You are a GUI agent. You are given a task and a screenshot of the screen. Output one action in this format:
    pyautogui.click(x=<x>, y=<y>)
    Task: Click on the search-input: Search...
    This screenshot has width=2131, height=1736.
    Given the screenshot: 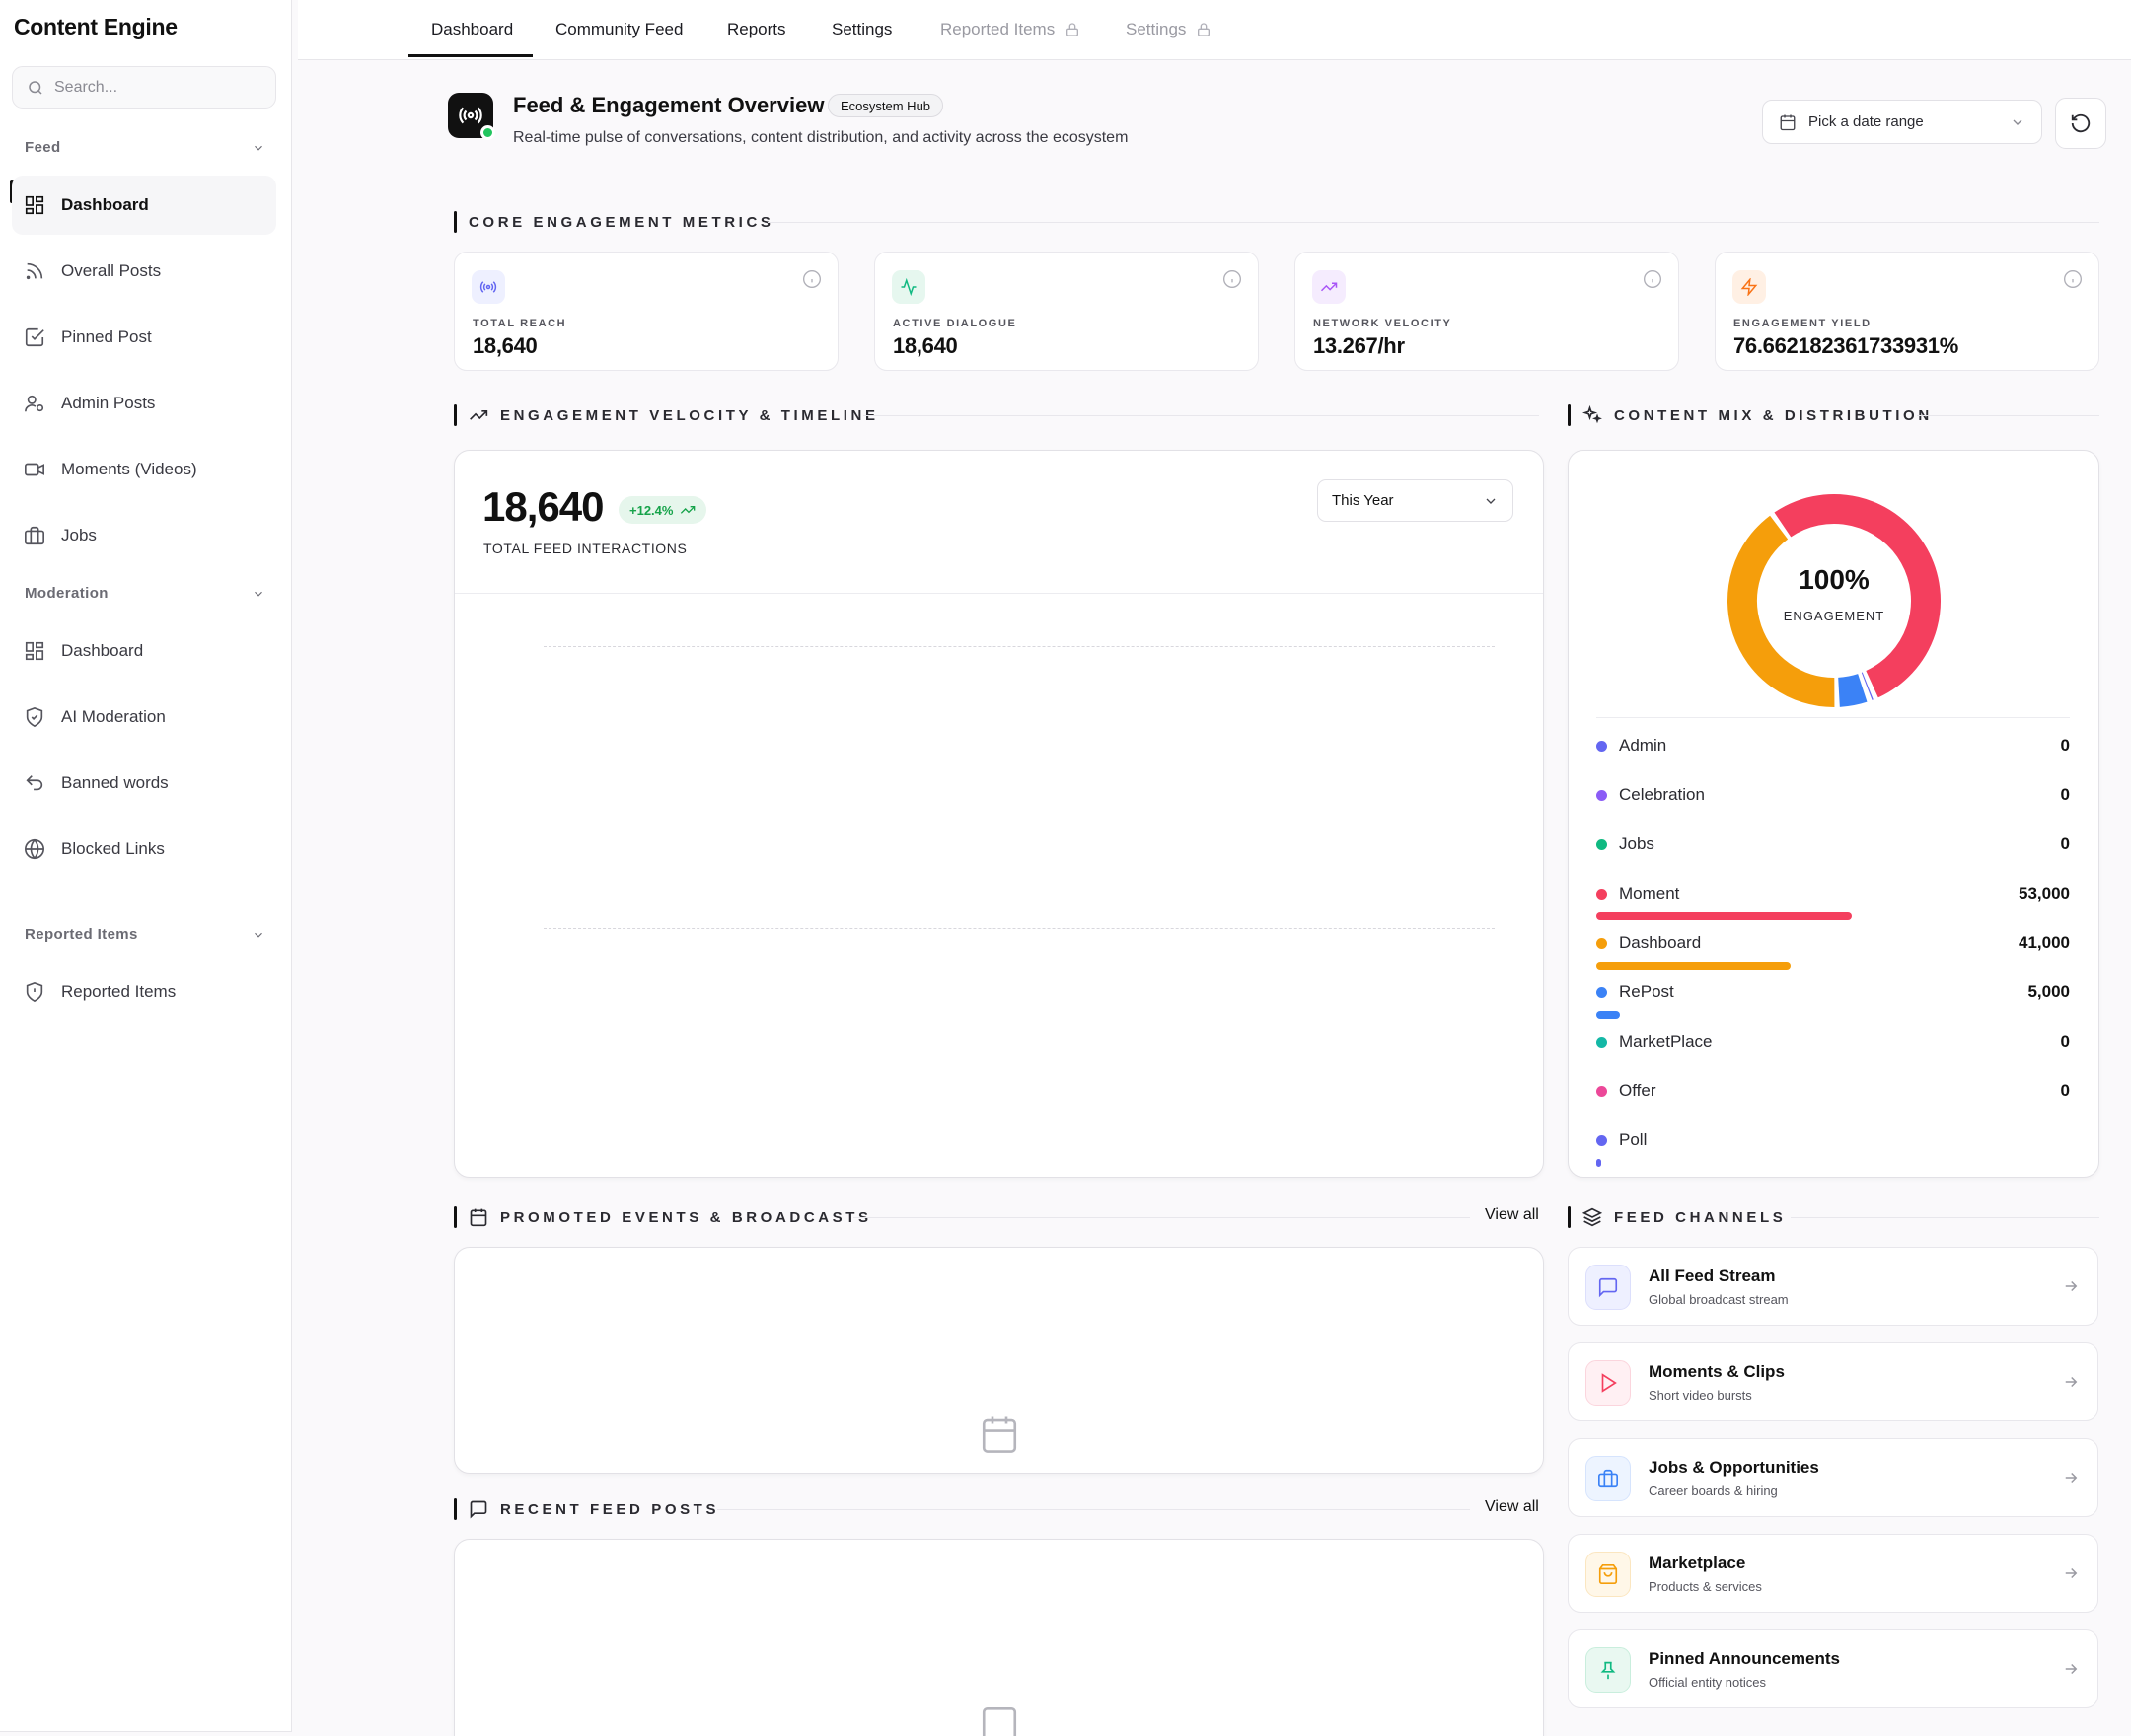 What is the action you would take?
    pyautogui.click(x=144, y=87)
    